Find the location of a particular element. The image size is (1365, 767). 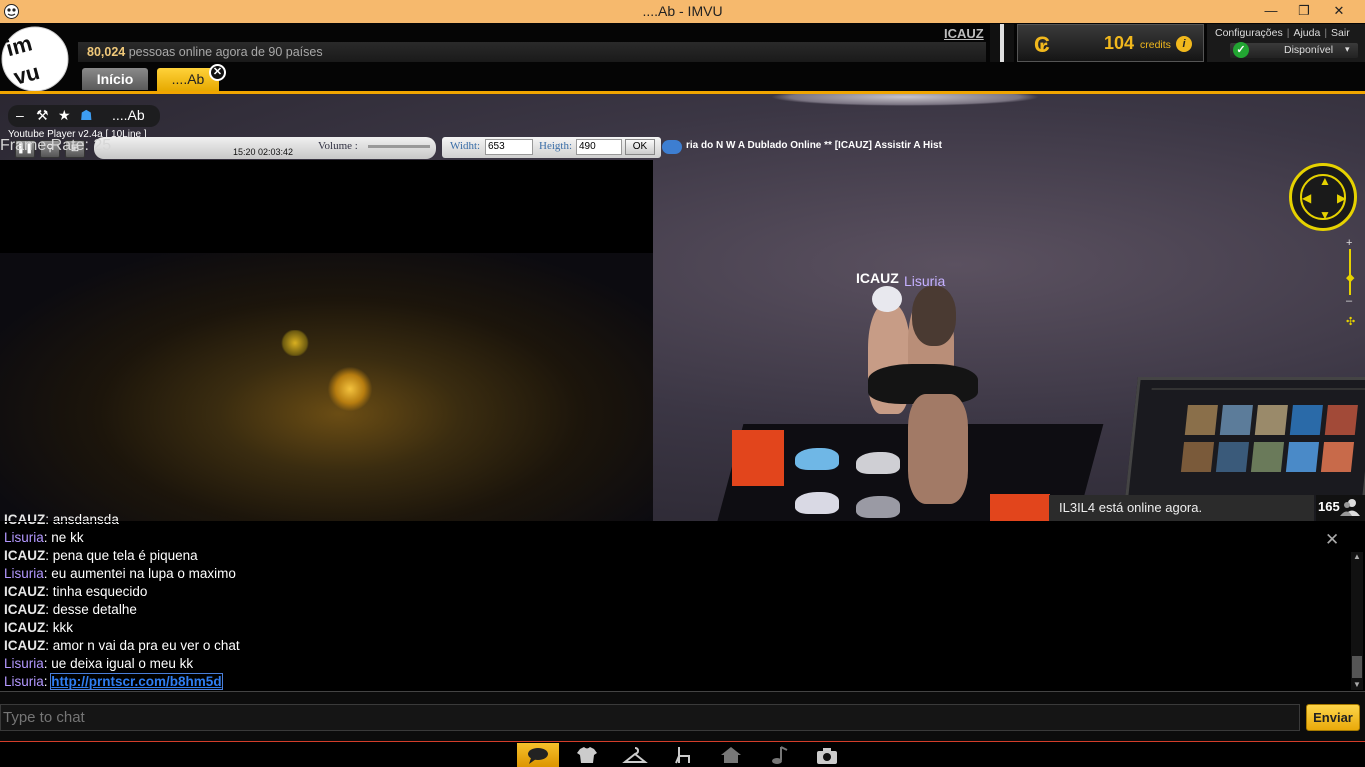

close-chat-icon: ✕ is located at coordinates (1332, 540).